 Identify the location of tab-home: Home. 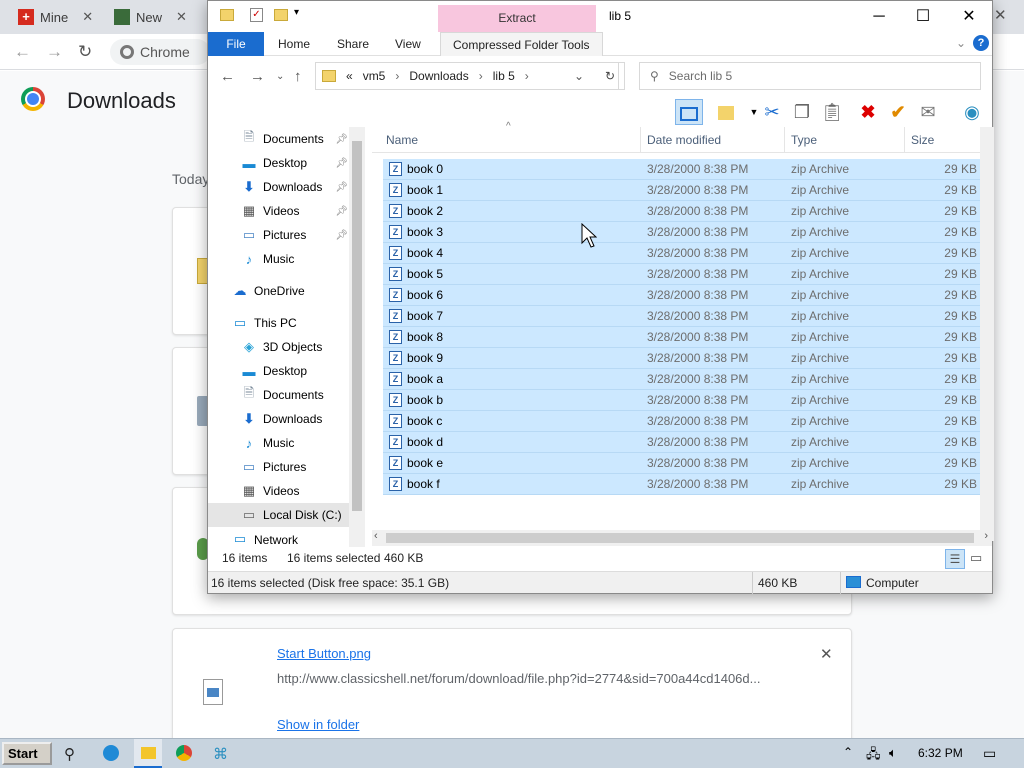
(294, 44).